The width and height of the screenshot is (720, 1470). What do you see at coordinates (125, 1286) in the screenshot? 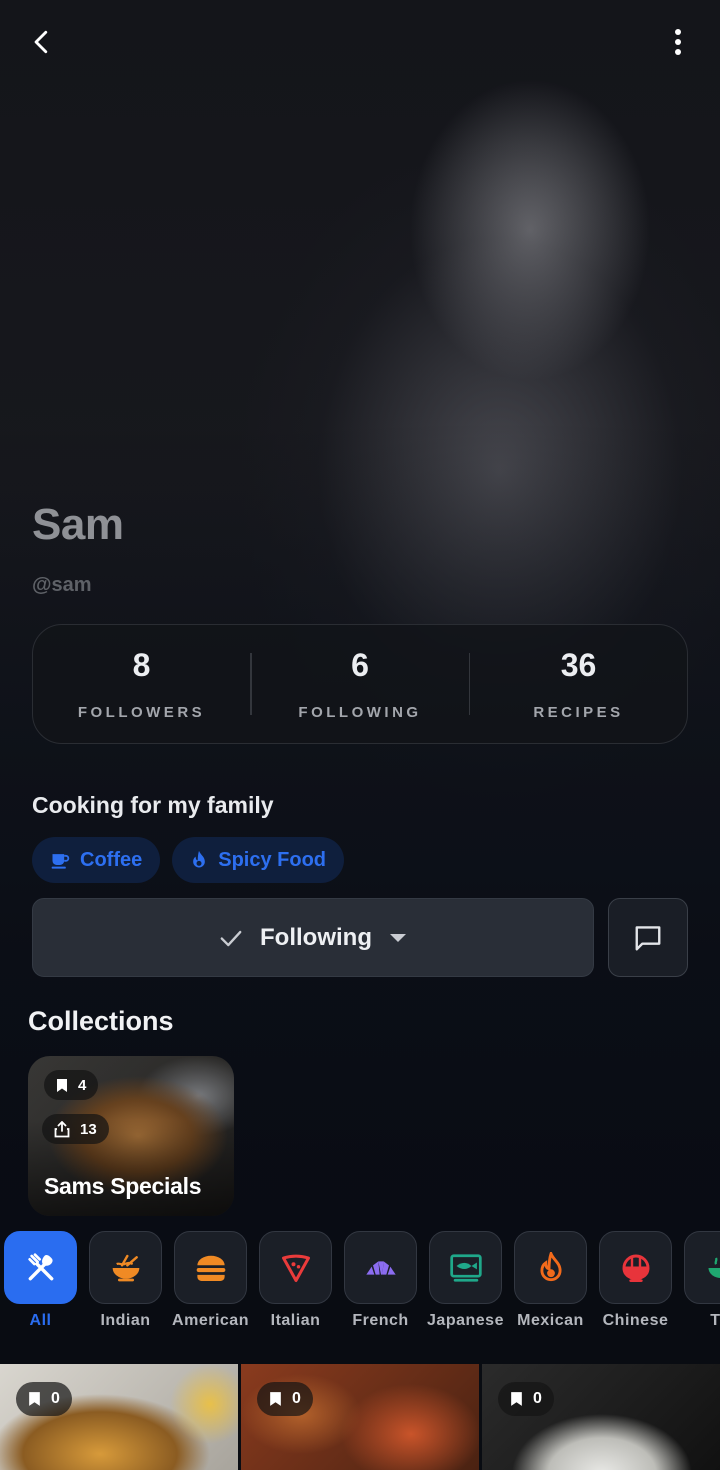
I see `cuisine-indian: Indian` at bounding box center [125, 1286].